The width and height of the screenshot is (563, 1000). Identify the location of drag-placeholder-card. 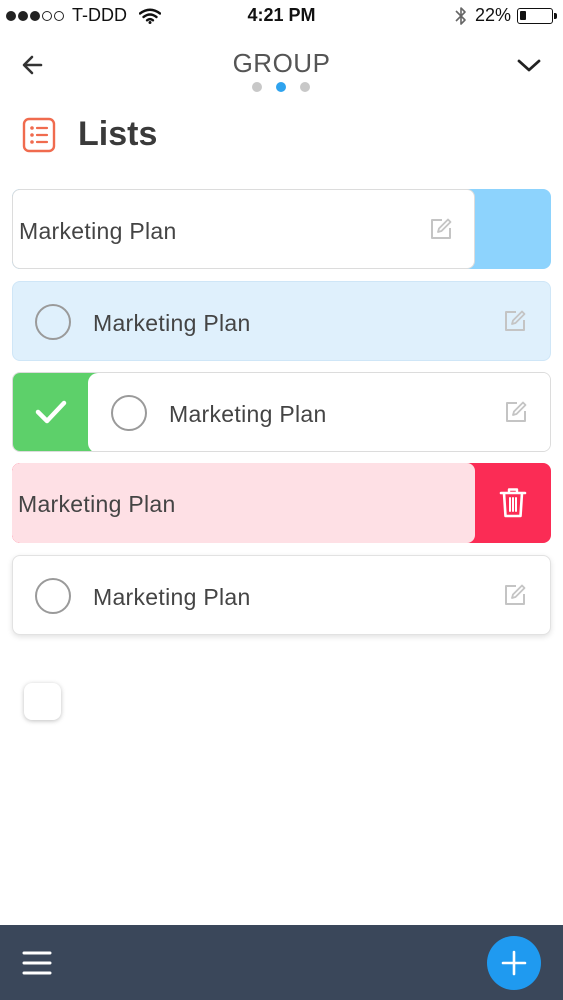
(42, 701).